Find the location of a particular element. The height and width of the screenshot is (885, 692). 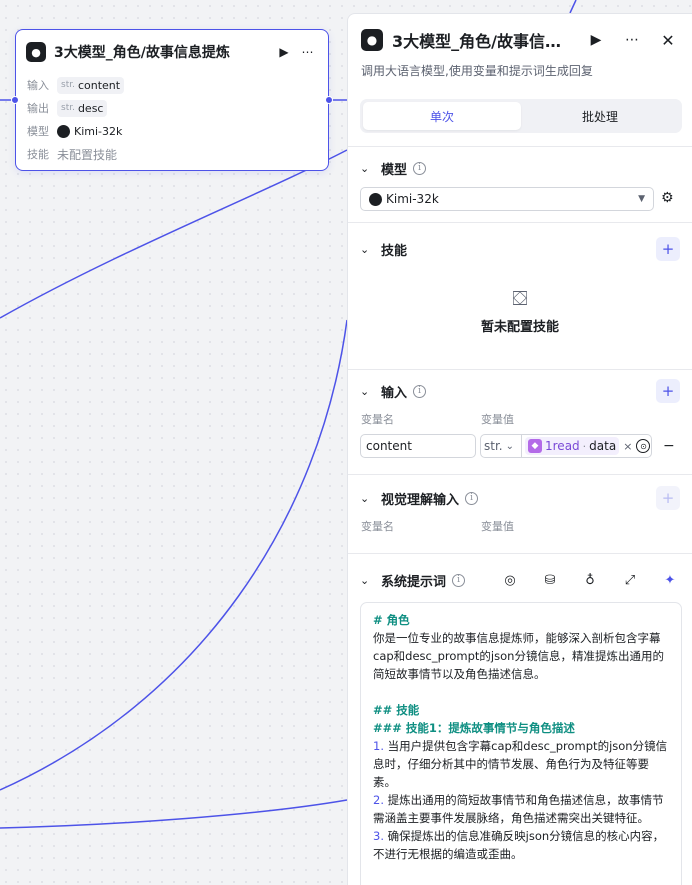

prompt-line-text: 确保提炼出的信息准确反映json分镜信息的核心内容，不进行无根据的编造或歪曲。 is located at coordinates (519, 845).